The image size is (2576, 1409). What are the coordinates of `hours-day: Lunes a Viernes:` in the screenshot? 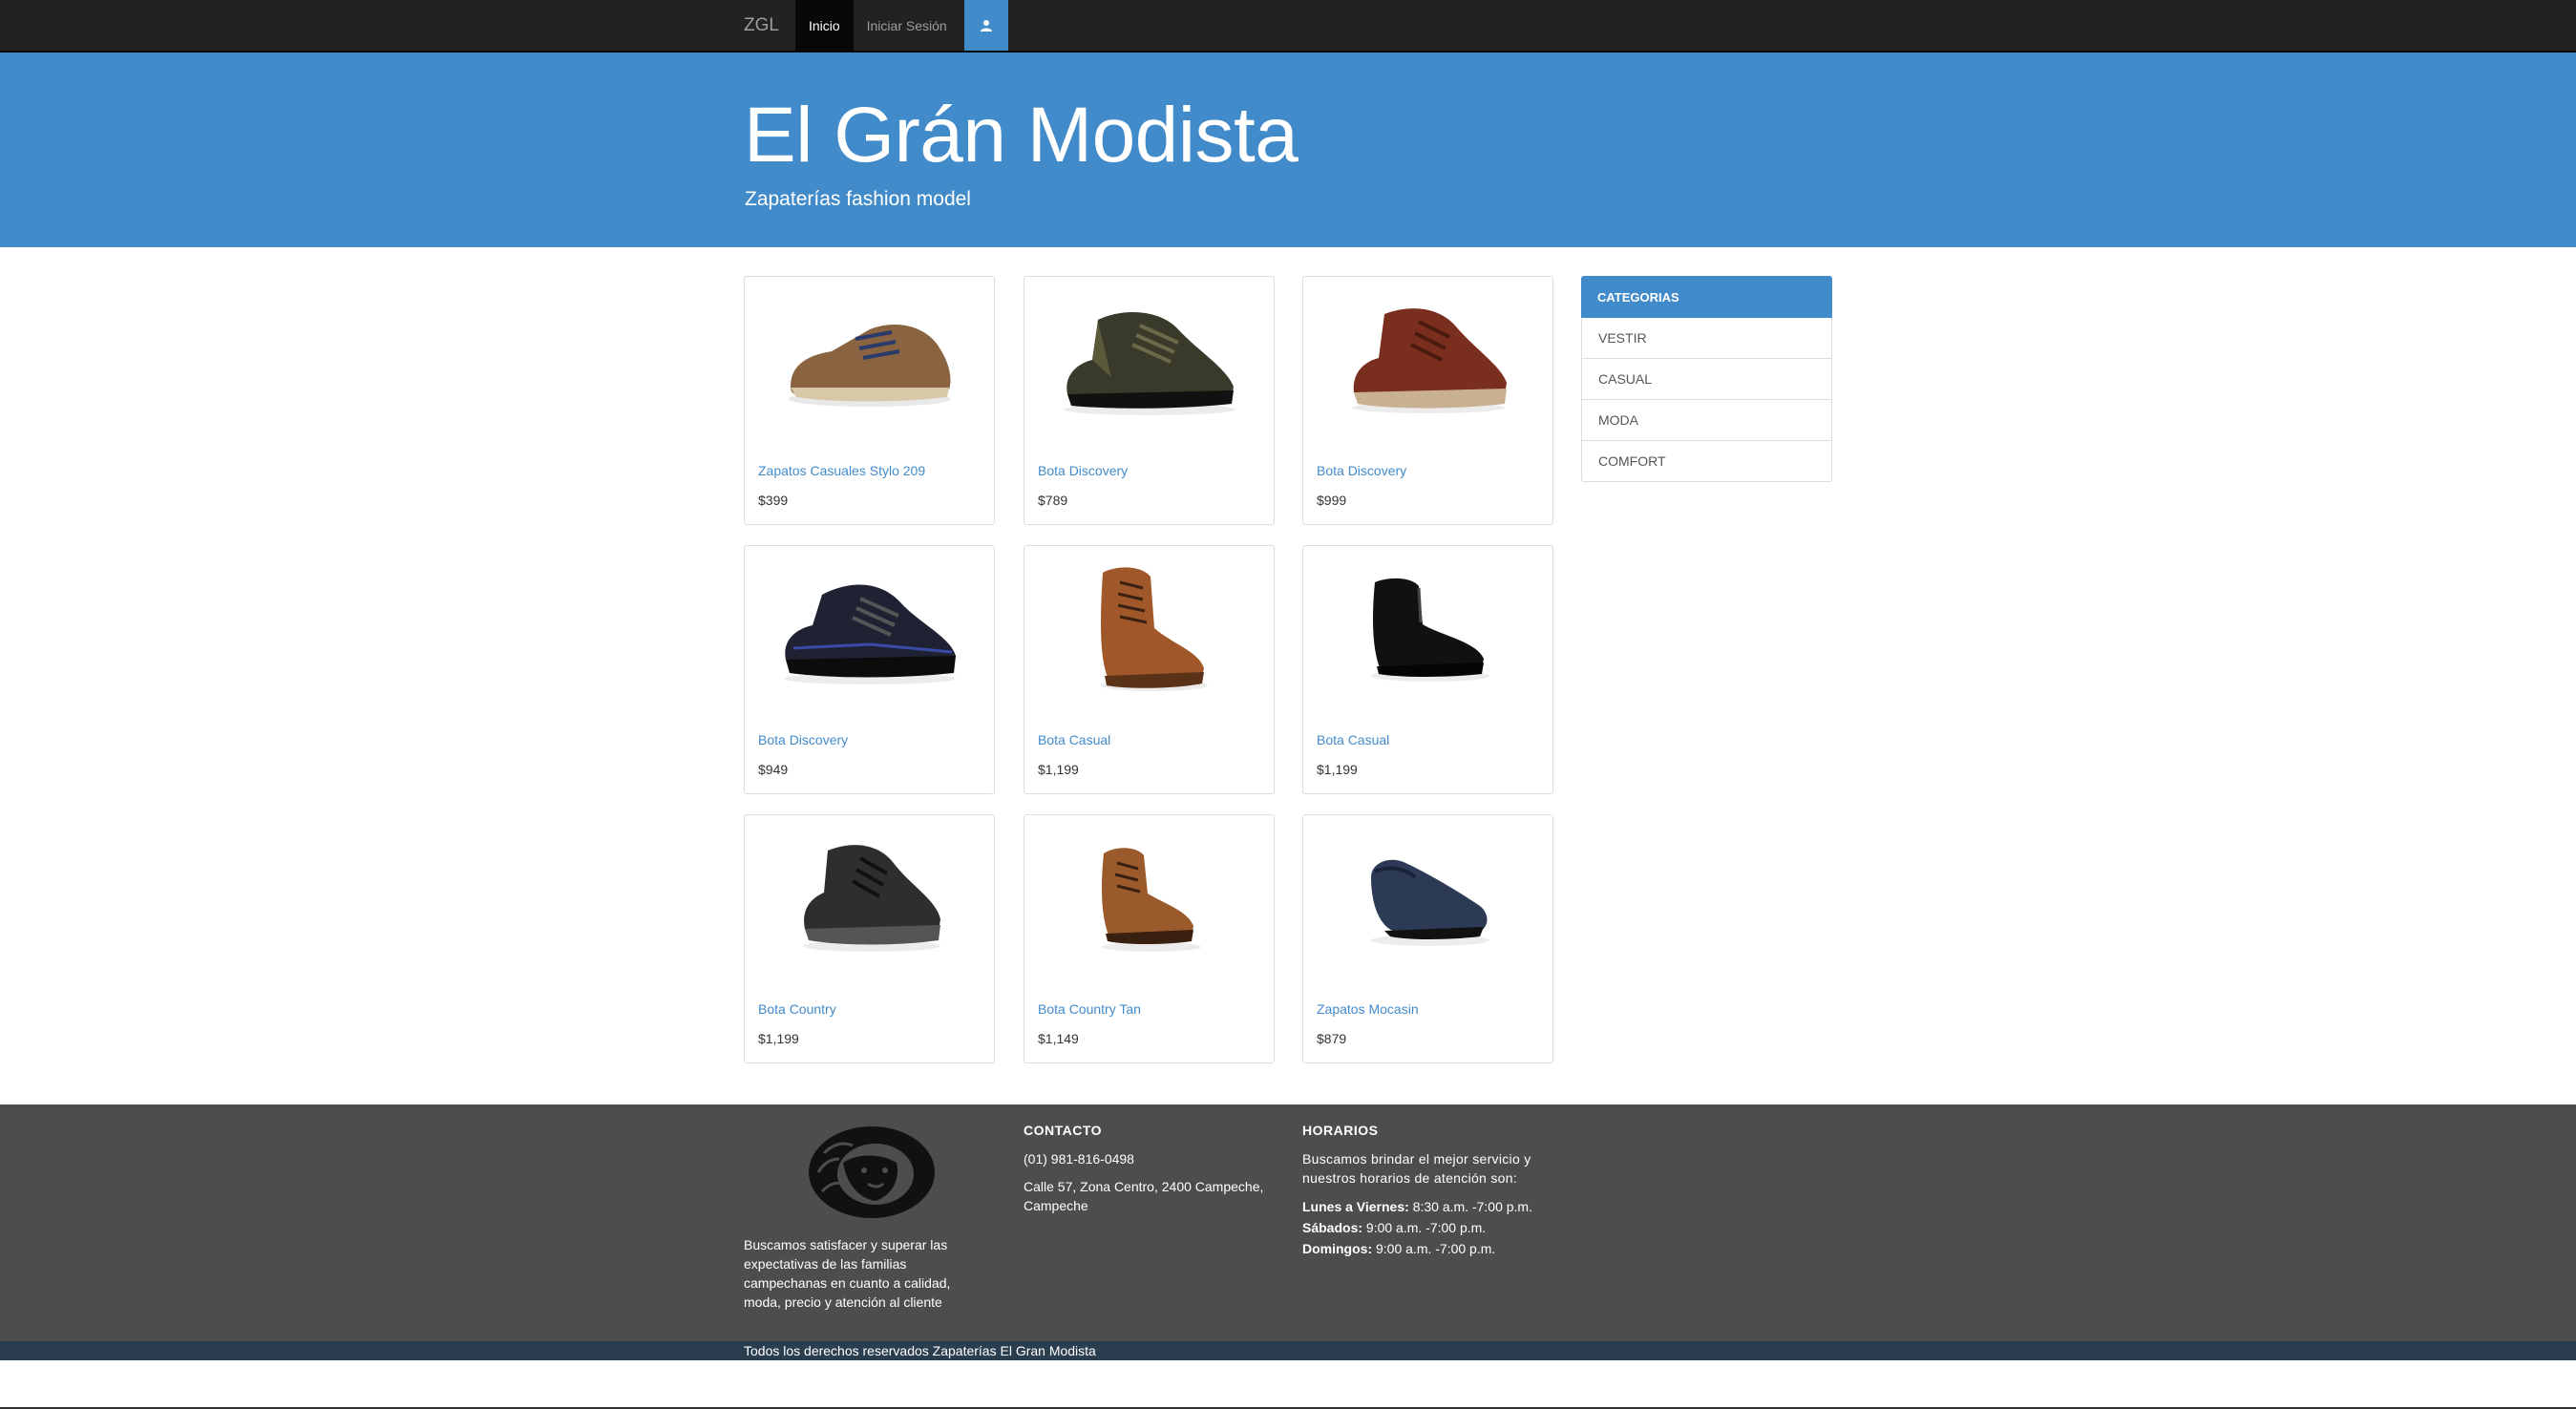 It's located at (1355, 1206).